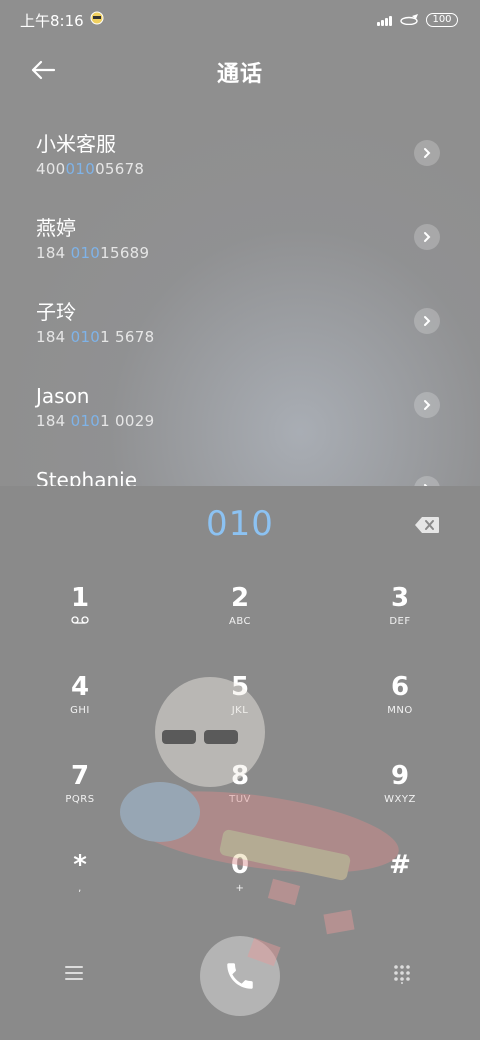 The height and width of the screenshot is (1040, 480). Describe the element at coordinates (90, 169) in the screenshot. I see `contact-number: 40001005678` at that location.